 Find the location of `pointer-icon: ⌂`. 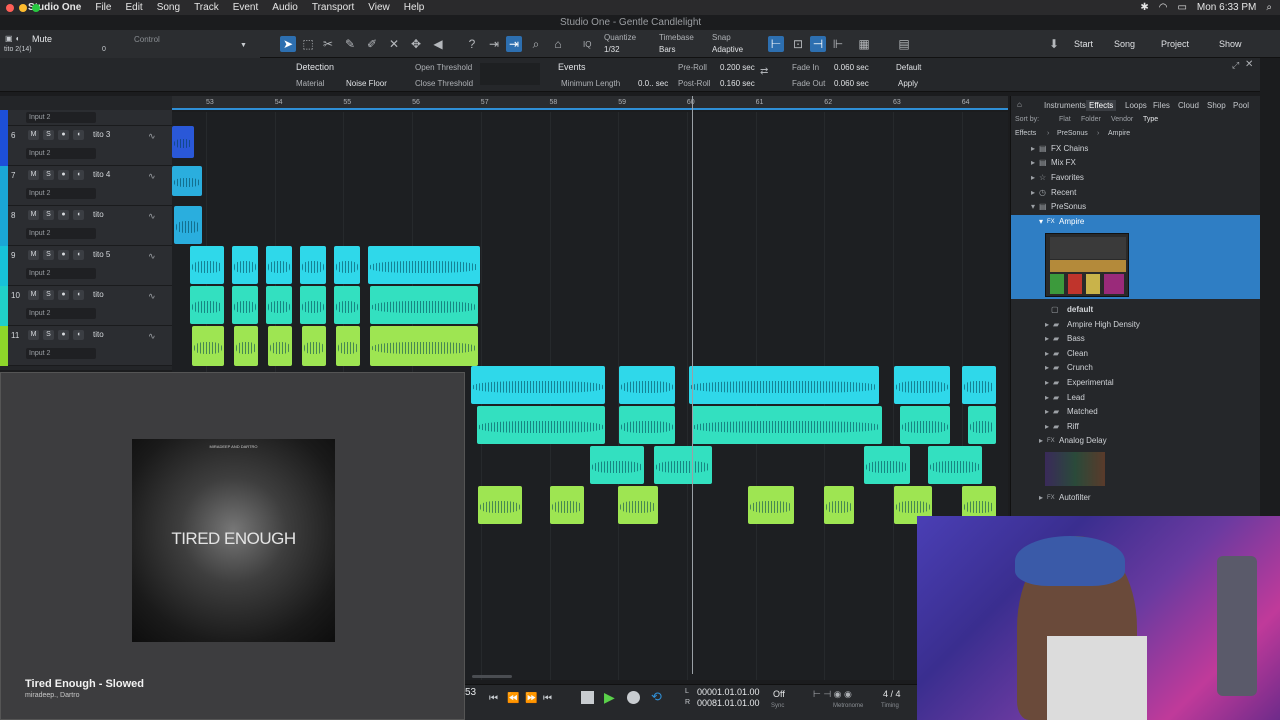

pointer-icon: ⌂ is located at coordinates (558, 44).